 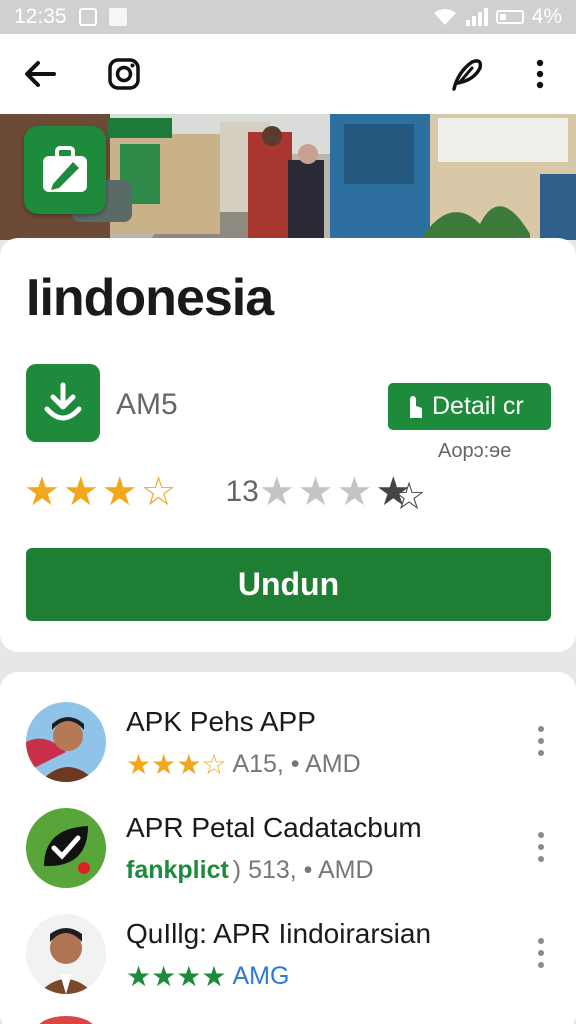 What do you see at coordinates (177, 870) in the screenshot?
I see `list-item-tag: fankplict` at bounding box center [177, 870].